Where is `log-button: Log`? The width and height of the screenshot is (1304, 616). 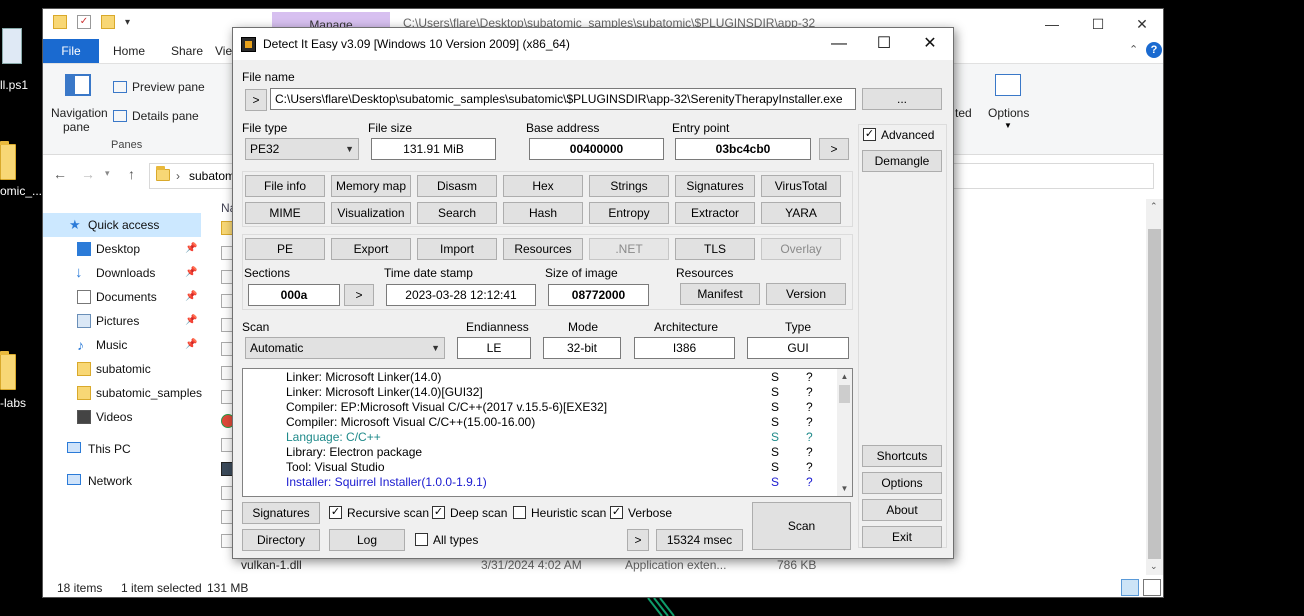 log-button: Log is located at coordinates (367, 540).